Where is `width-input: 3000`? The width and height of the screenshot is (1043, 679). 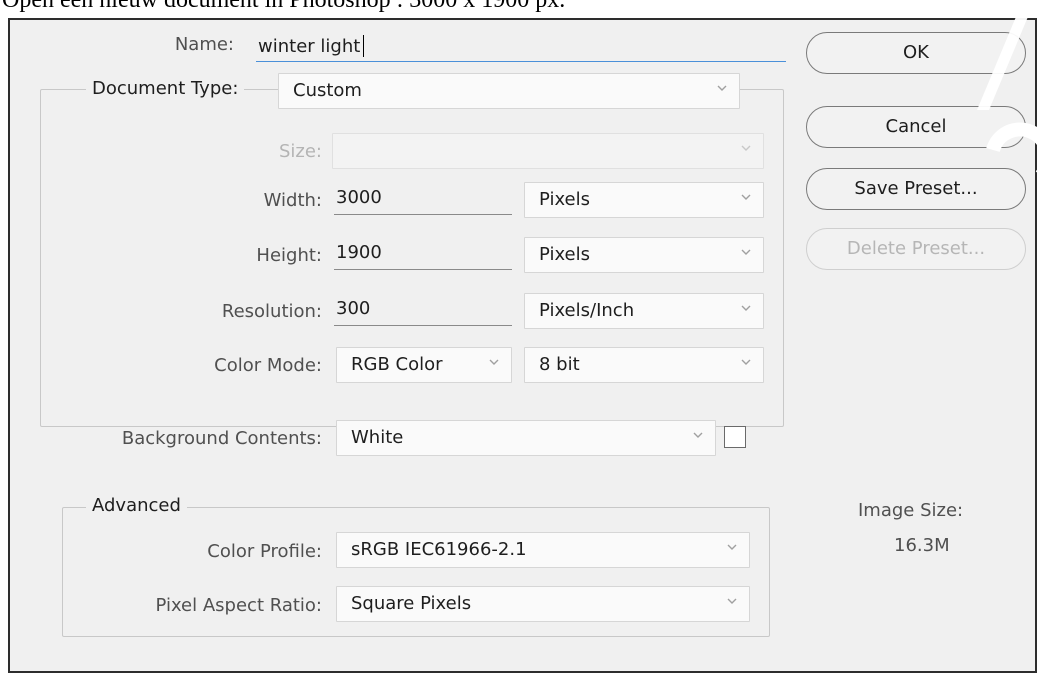 width-input: 3000 is located at coordinates (423, 199).